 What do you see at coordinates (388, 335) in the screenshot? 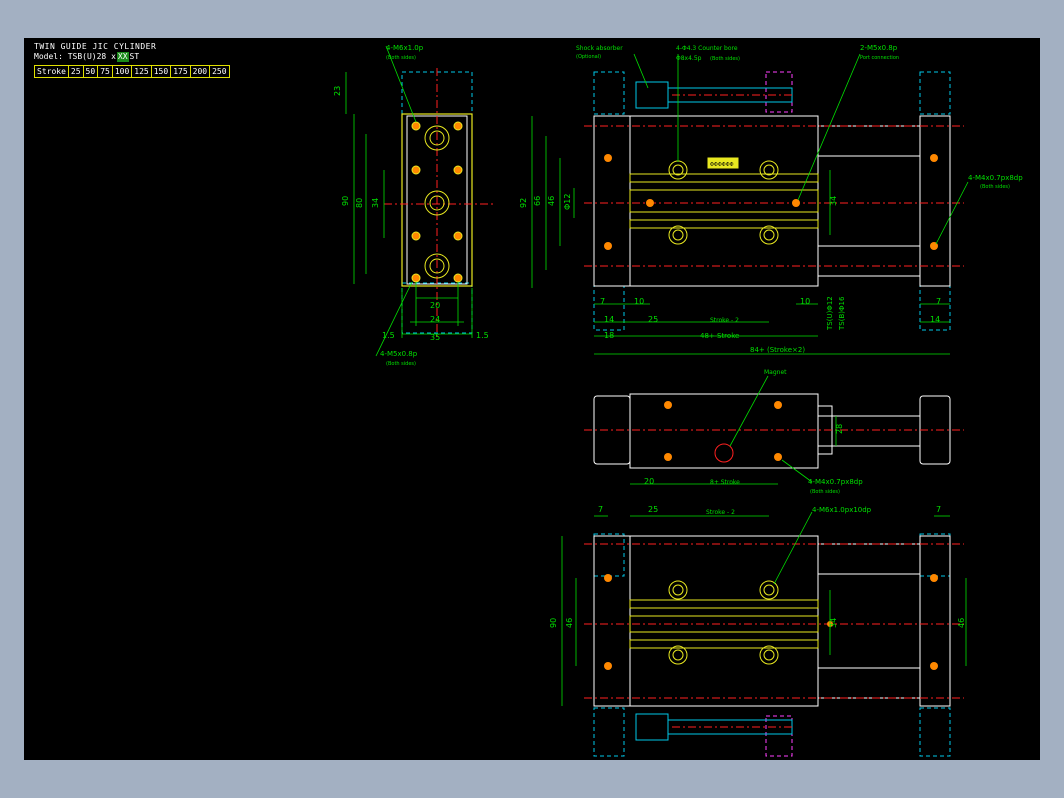
I see `dim-1-5-left: 1.5` at bounding box center [388, 335].